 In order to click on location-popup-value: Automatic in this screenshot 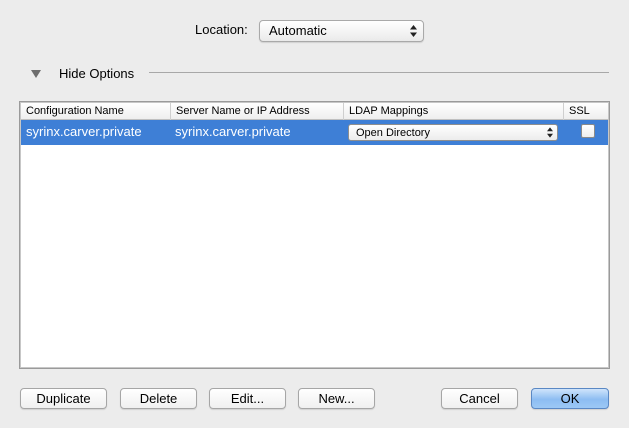, I will do `click(298, 30)`.